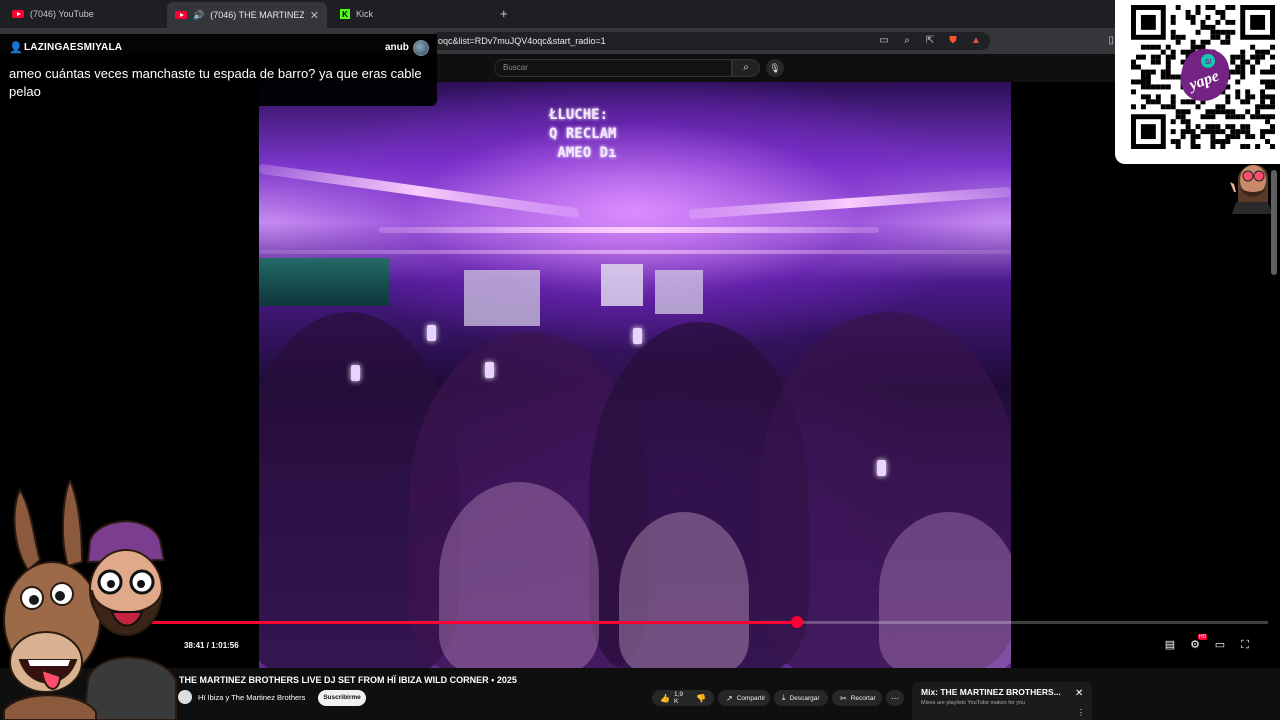  I want to click on thumbs-down-icon: 👎, so click(701, 698).